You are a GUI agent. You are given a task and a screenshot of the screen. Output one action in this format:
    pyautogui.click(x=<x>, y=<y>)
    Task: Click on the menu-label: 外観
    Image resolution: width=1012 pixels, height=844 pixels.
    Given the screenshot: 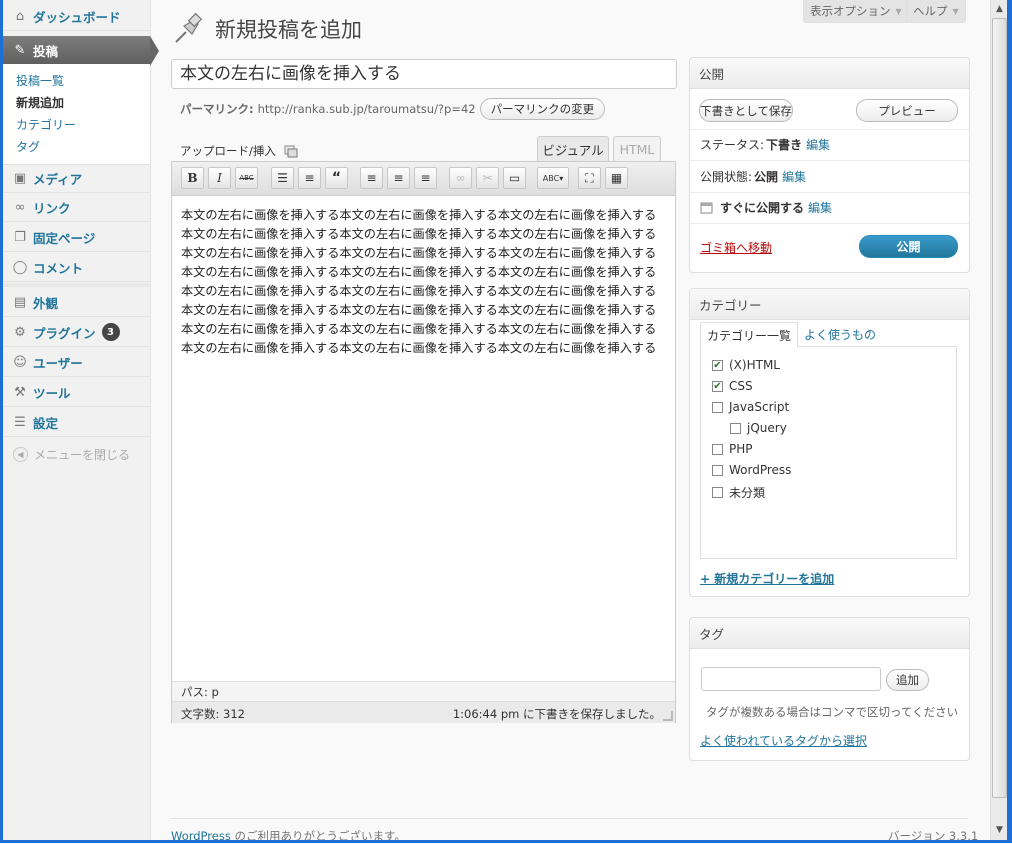 What is the action you would take?
    pyautogui.click(x=46, y=303)
    